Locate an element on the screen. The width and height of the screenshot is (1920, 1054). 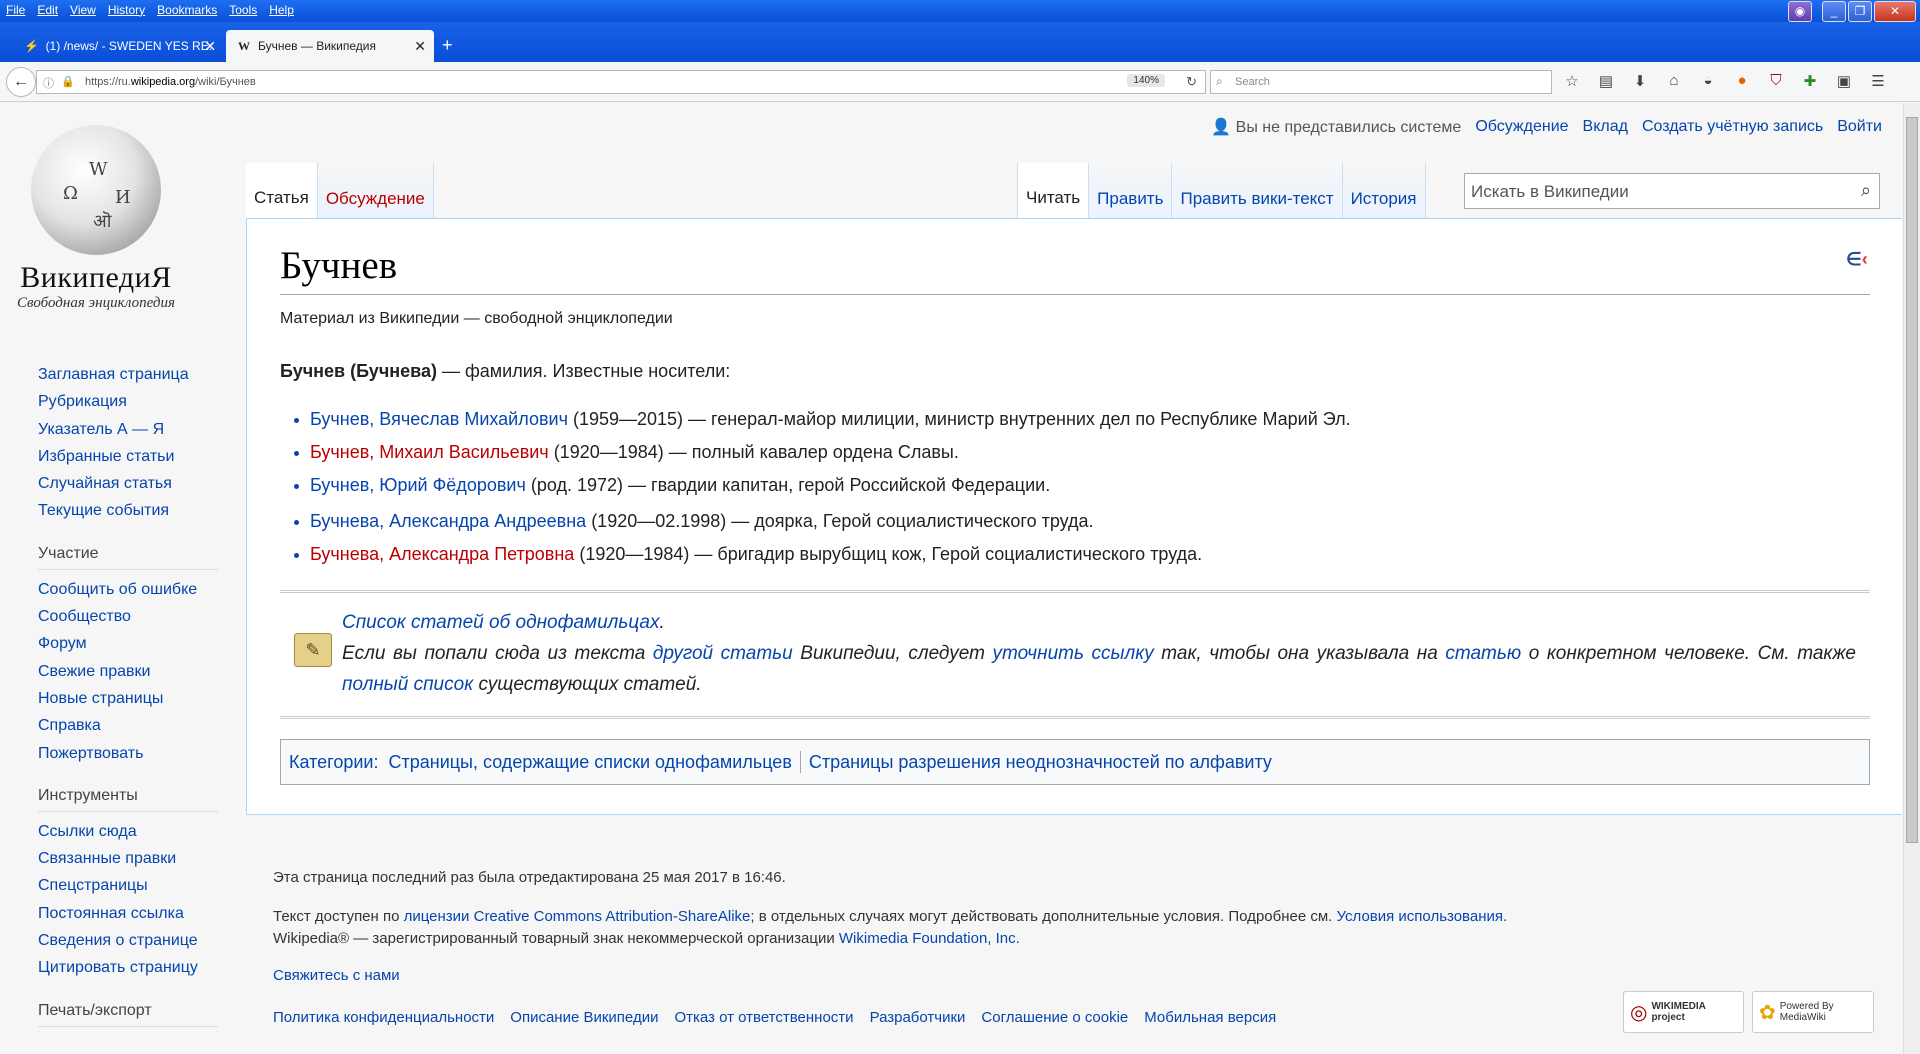
sidebar-item-page-info: Сведения о странице is located at coordinates (128, 940).